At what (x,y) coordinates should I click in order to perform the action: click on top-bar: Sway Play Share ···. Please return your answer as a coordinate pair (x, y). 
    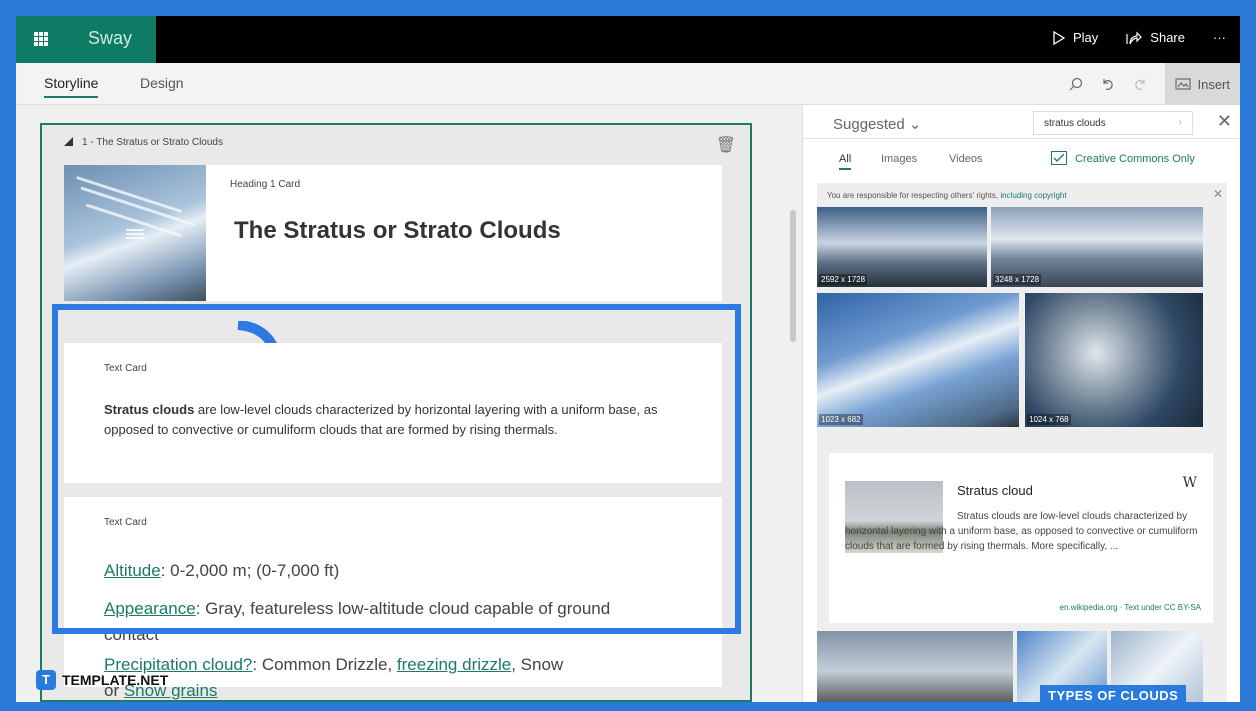
    Looking at the image, I should click on (628, 39).